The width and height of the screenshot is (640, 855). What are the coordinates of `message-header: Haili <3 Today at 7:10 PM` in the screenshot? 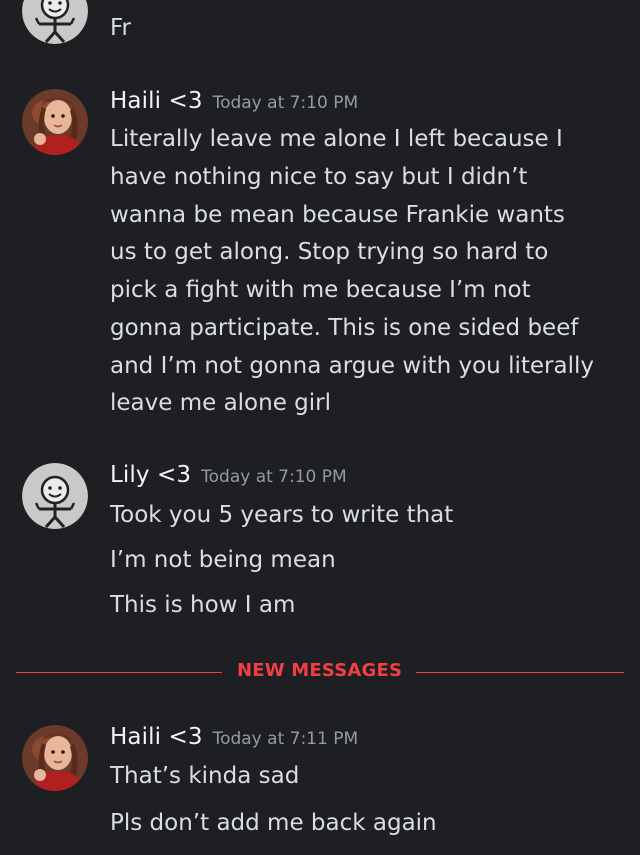 It's located at (234, 104).